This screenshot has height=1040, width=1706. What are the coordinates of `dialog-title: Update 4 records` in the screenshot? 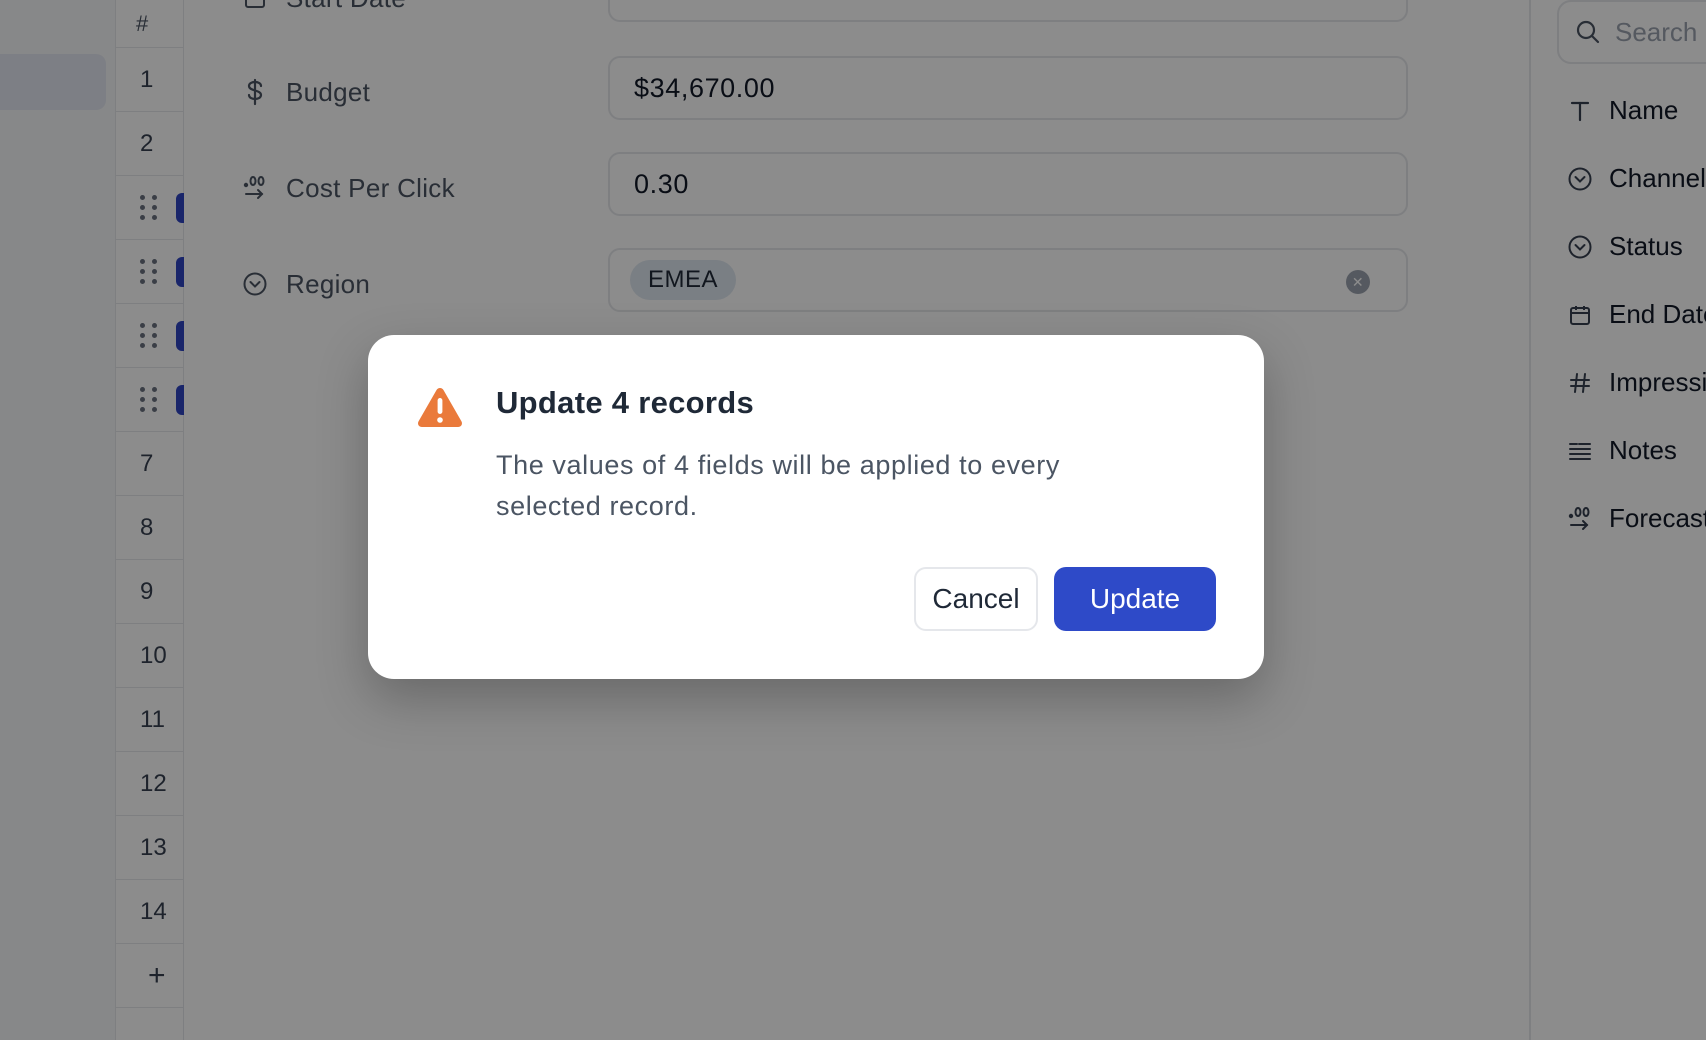 It's located at (625, 402).